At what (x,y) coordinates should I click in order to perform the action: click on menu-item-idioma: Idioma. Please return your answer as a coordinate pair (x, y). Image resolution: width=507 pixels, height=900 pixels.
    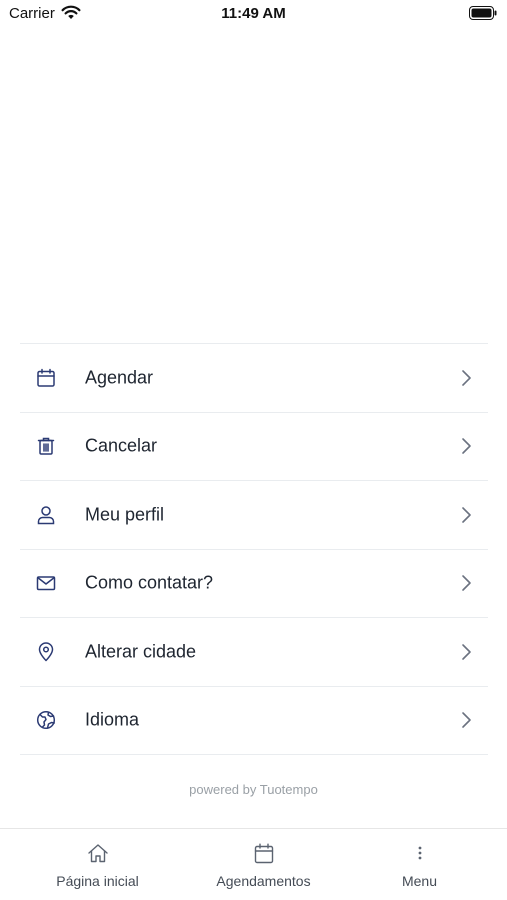
    Looking at the image, I should click on (254, 721).